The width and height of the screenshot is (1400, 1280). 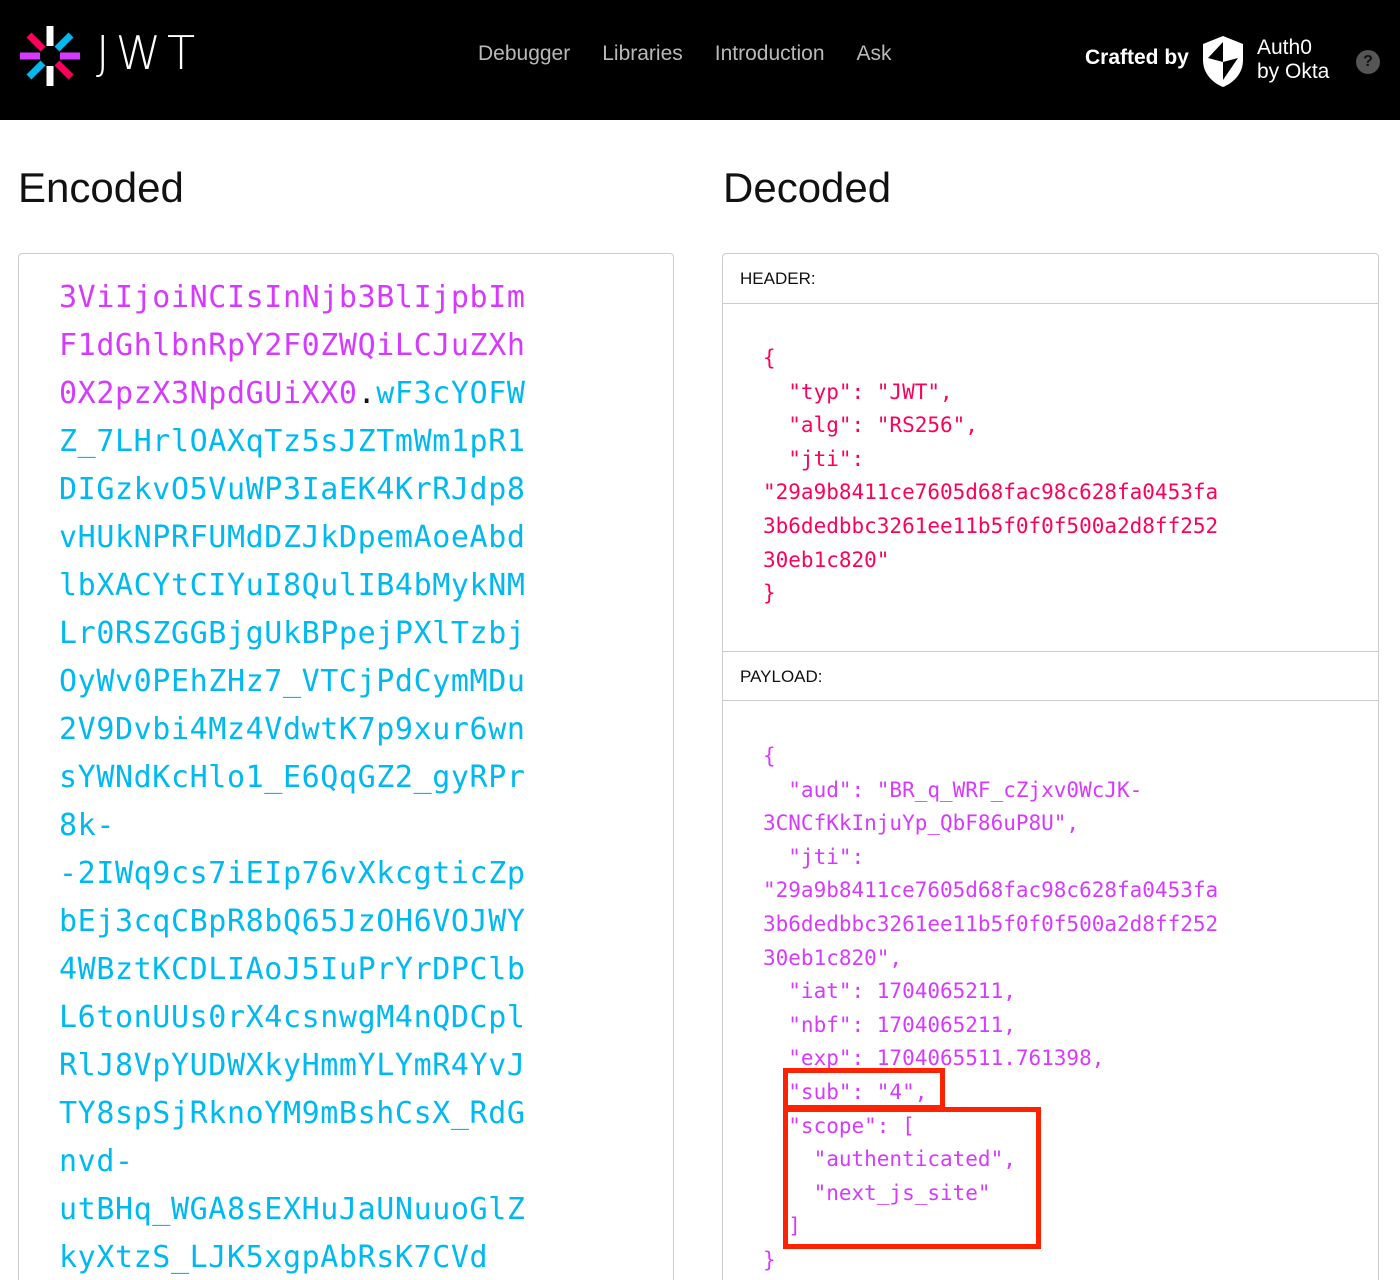 What do you see at coordinates (96, 1161) in the screenshot?
I see `token-signature-line: nvd-` at bounding box center [96, 1161].